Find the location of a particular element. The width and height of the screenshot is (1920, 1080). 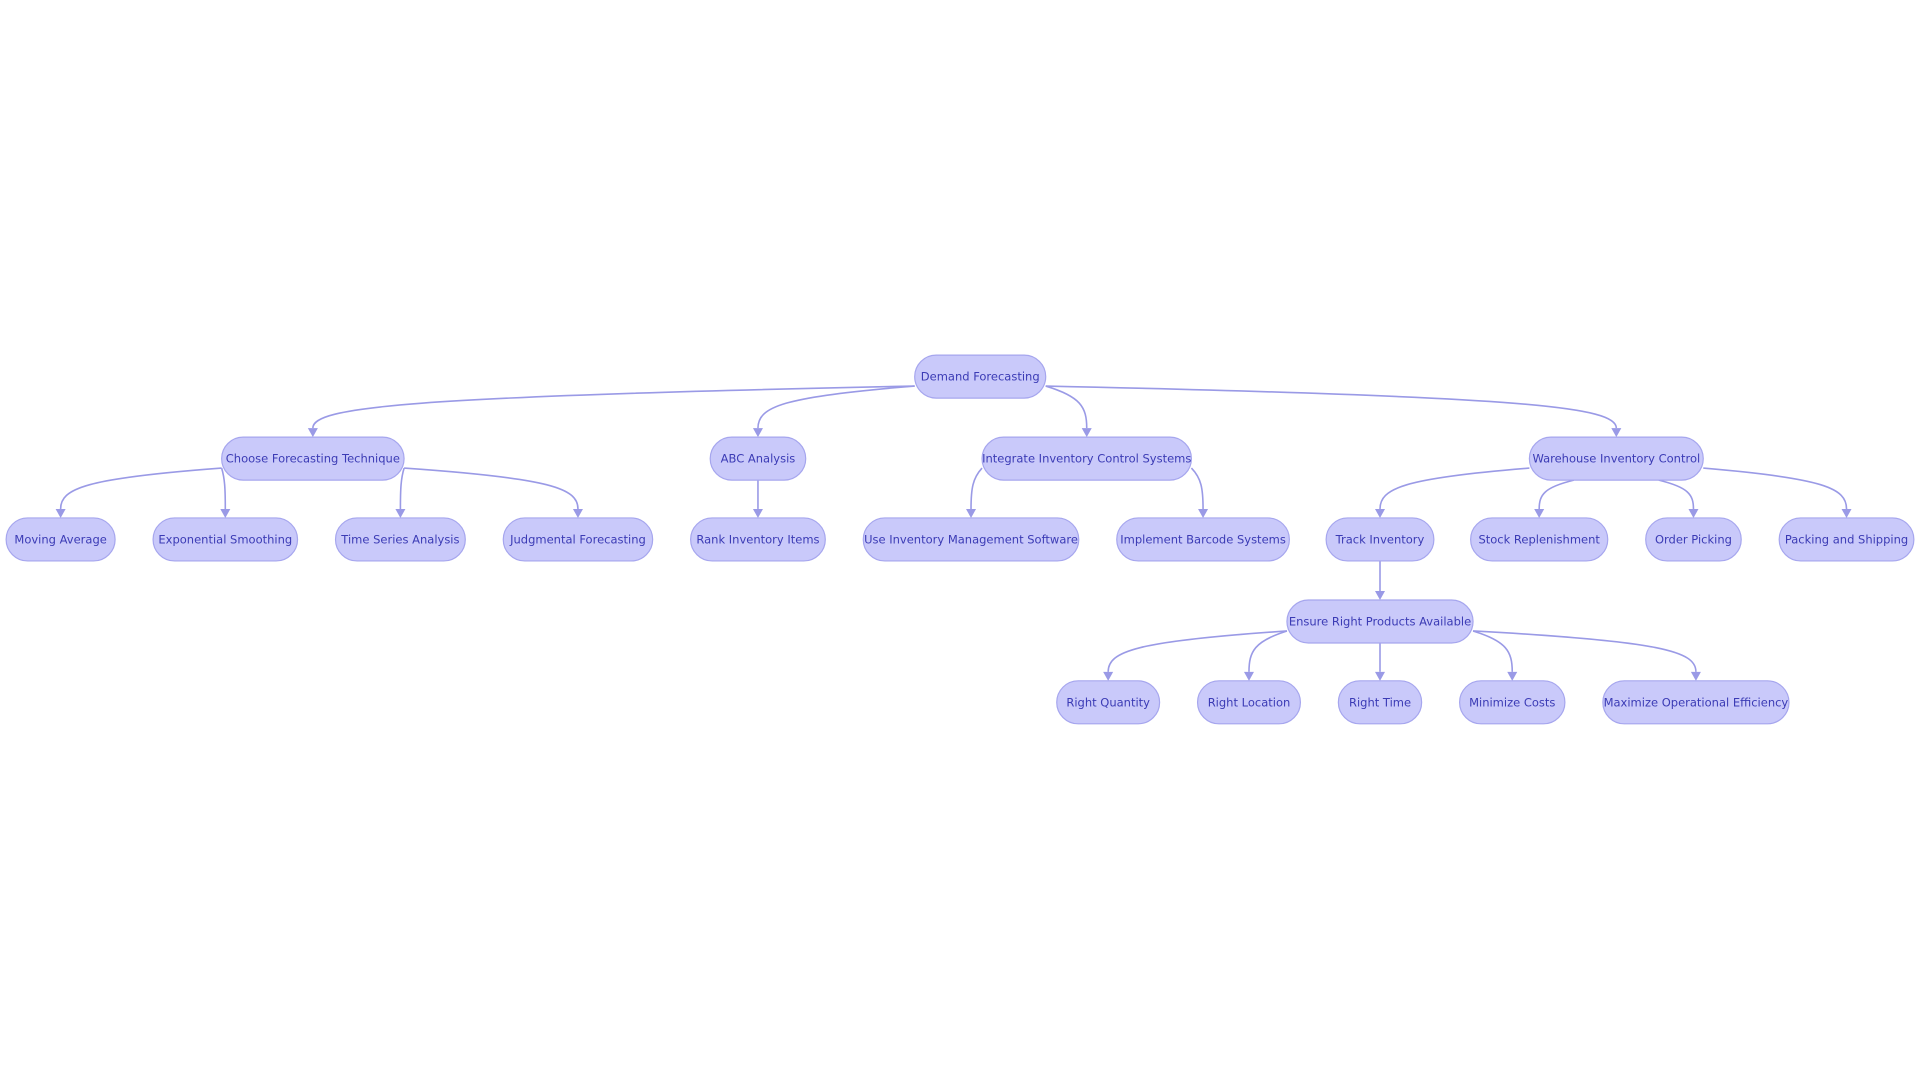

edge-wic-ti is located at coordinates (1454, 488).